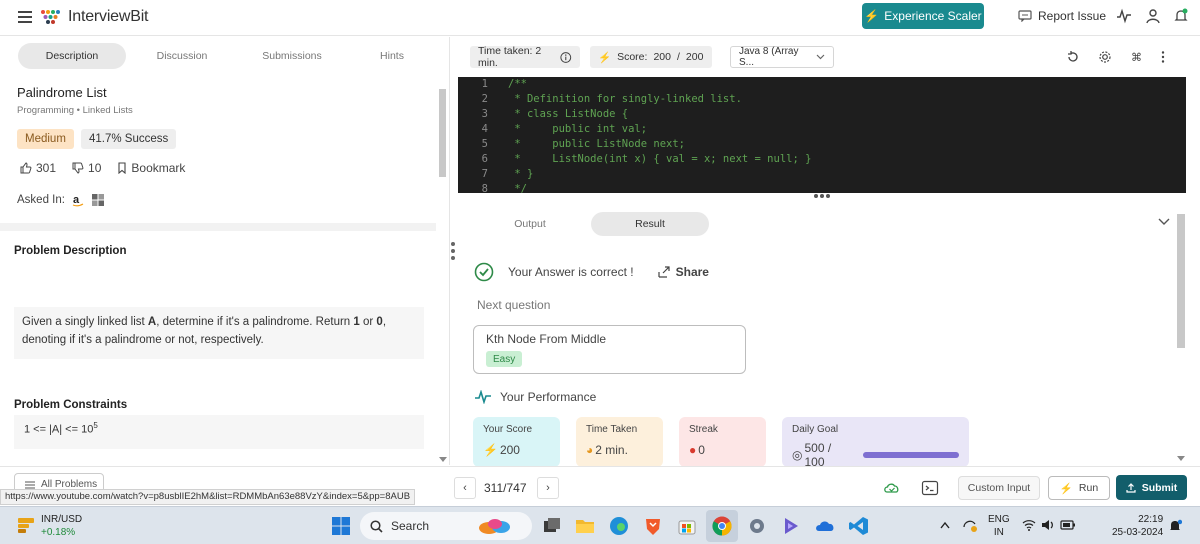 The image size is (1200, 544). Describe the element at coordinates (108, 110) in the screenshot. I see `breadcrumb-topic: Linked Lists` at that location.